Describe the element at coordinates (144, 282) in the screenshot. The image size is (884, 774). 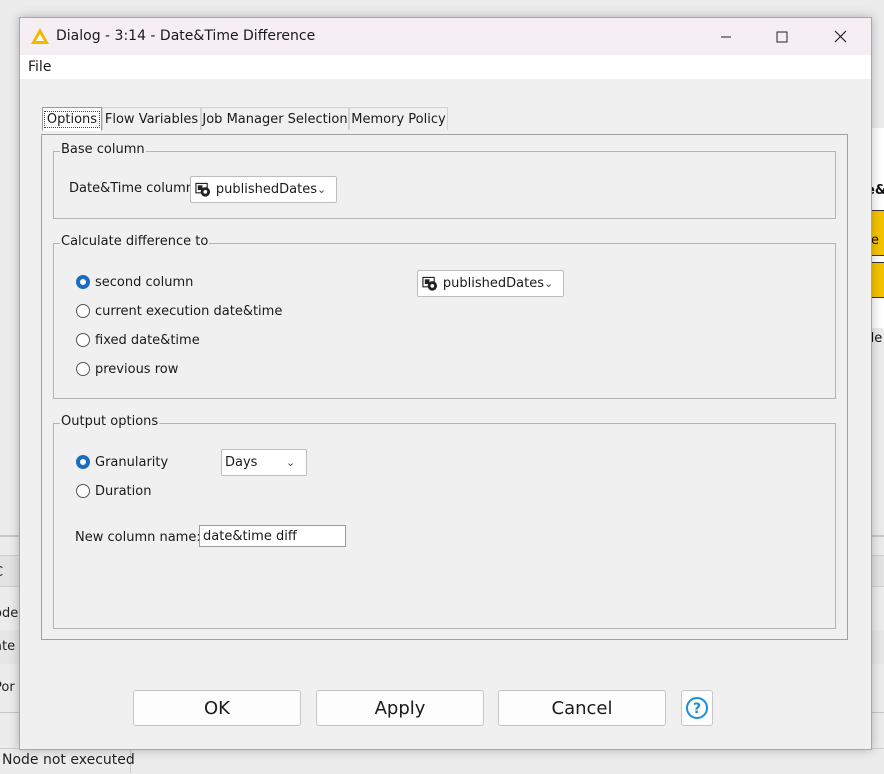
I see `radio-label: second column` at that location.